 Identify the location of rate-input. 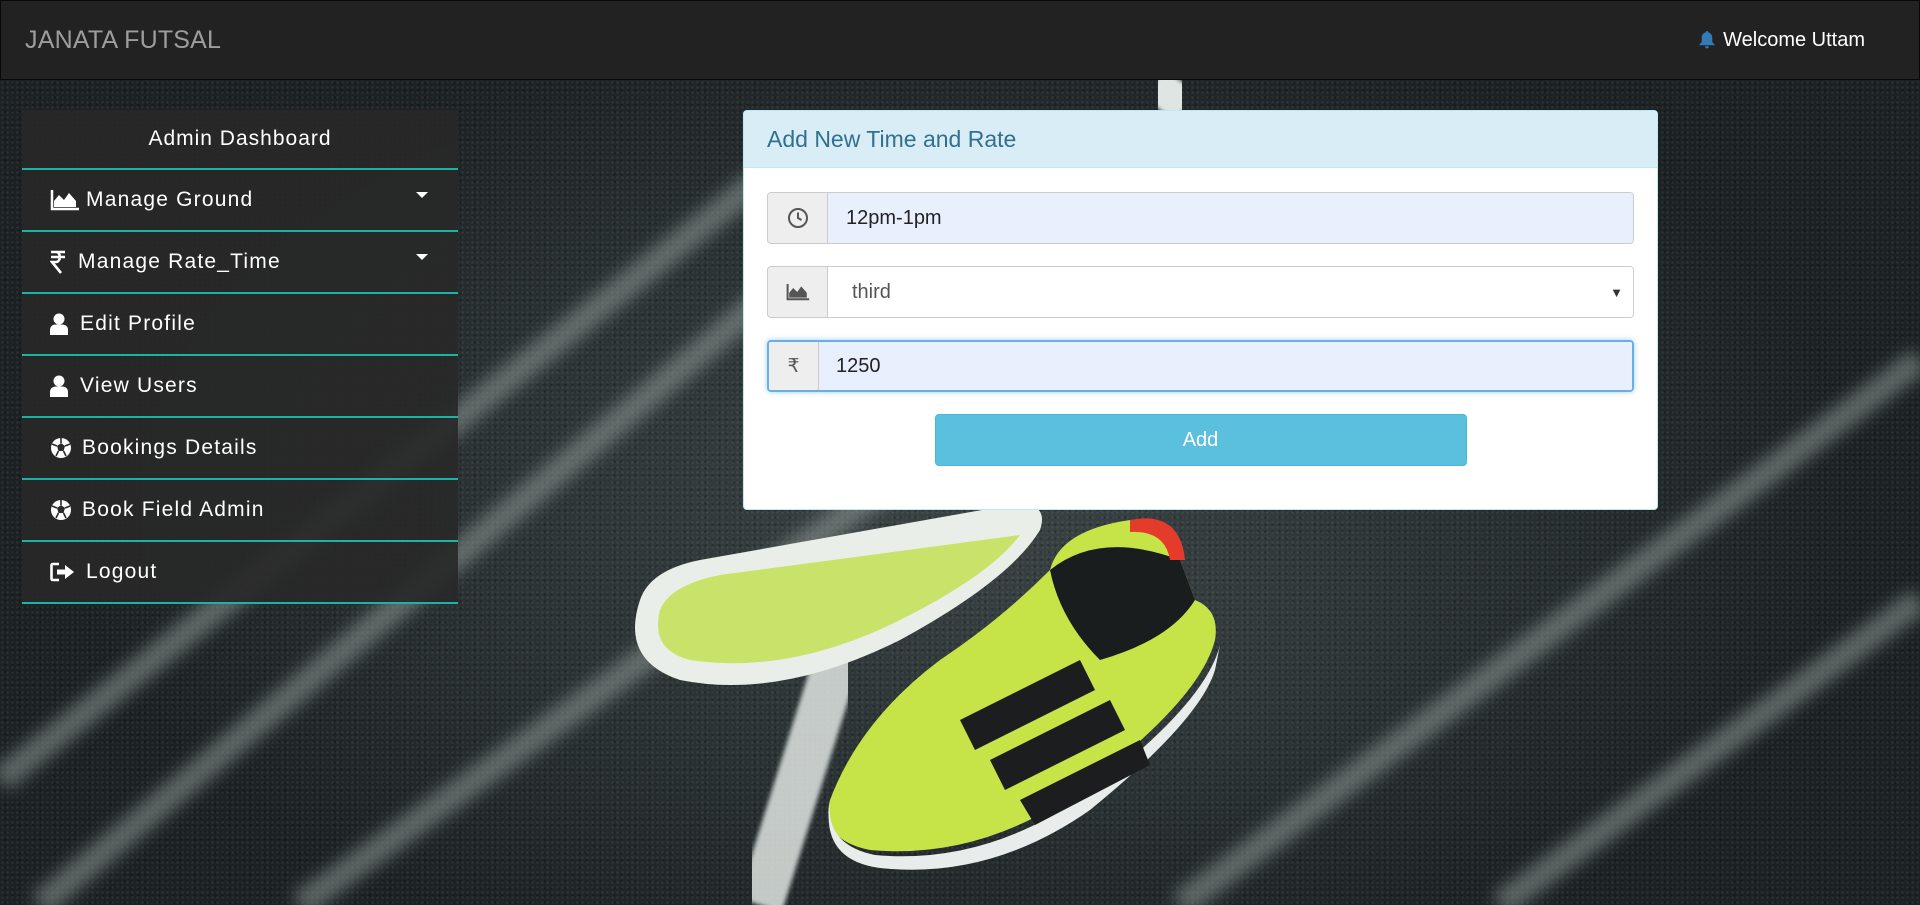
(1225, 366).